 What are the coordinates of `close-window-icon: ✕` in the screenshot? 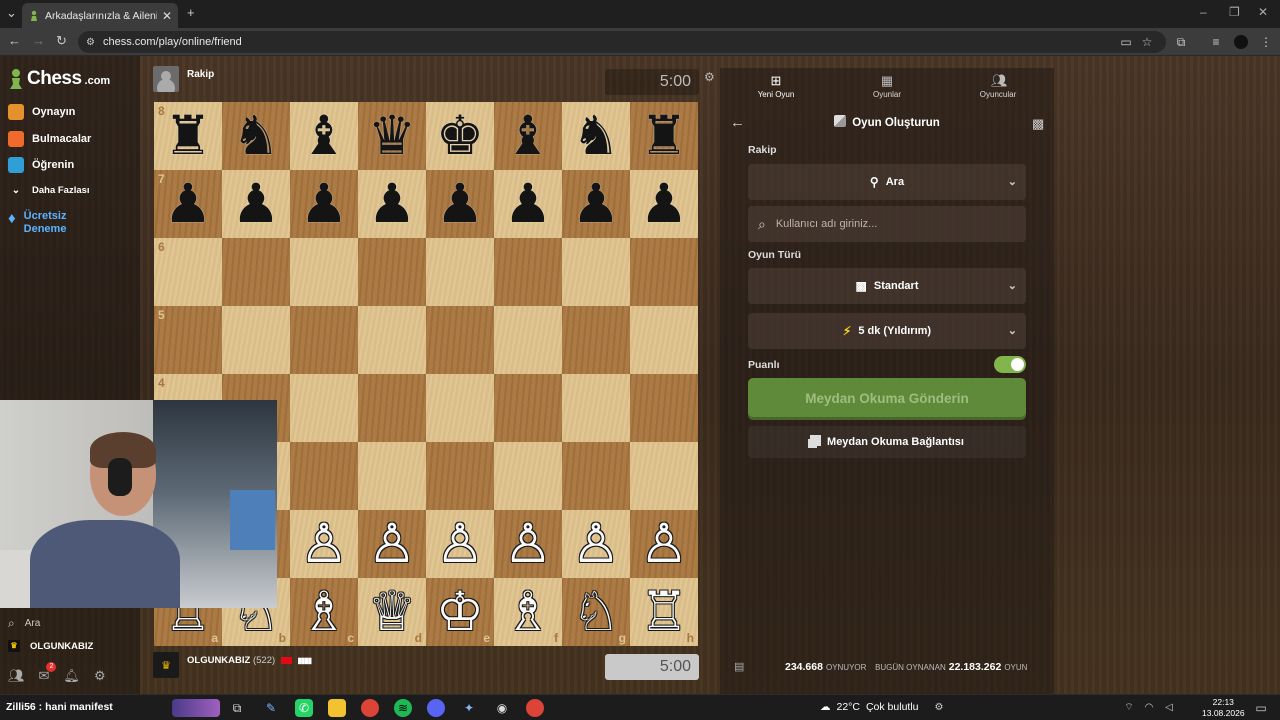 It's located at (1263, 12).